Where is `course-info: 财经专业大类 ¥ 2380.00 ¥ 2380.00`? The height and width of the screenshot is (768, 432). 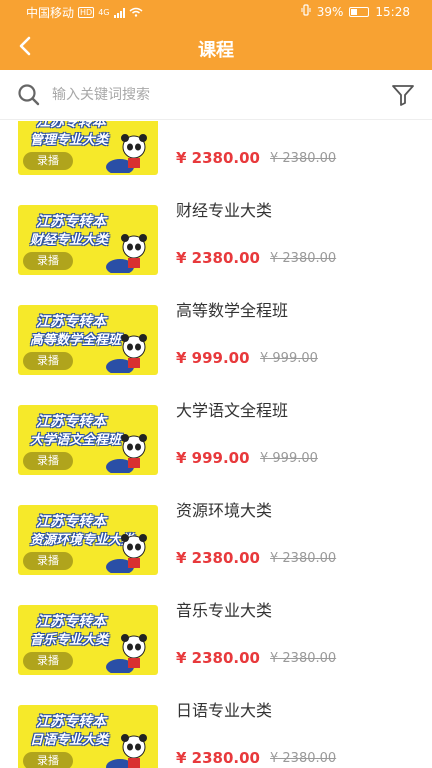
course-info: 财经专业大类 ¥ 2380.00 ¥ 2380.00 is located at coordinates (299, 245).